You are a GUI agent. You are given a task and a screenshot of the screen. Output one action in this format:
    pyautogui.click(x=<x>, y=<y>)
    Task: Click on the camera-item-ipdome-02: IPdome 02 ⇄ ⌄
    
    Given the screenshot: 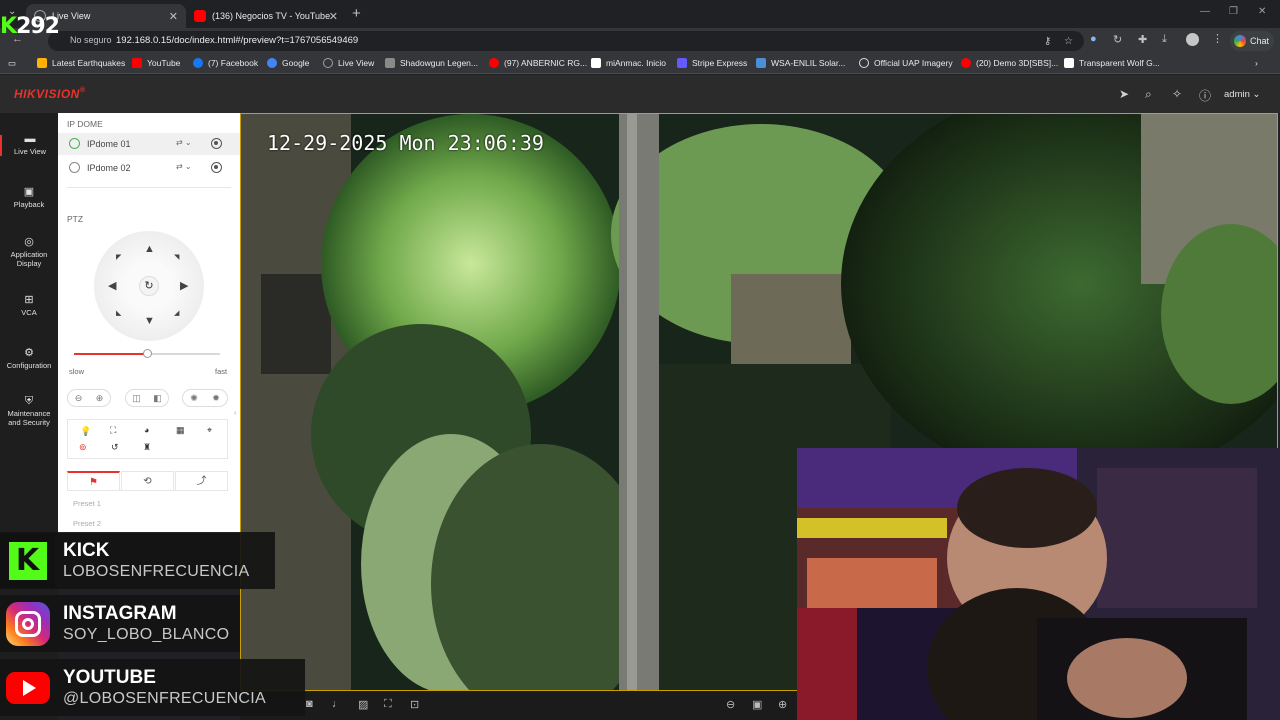 What is the action you would take?
    pyautogui.click(x=149, y=168)
    